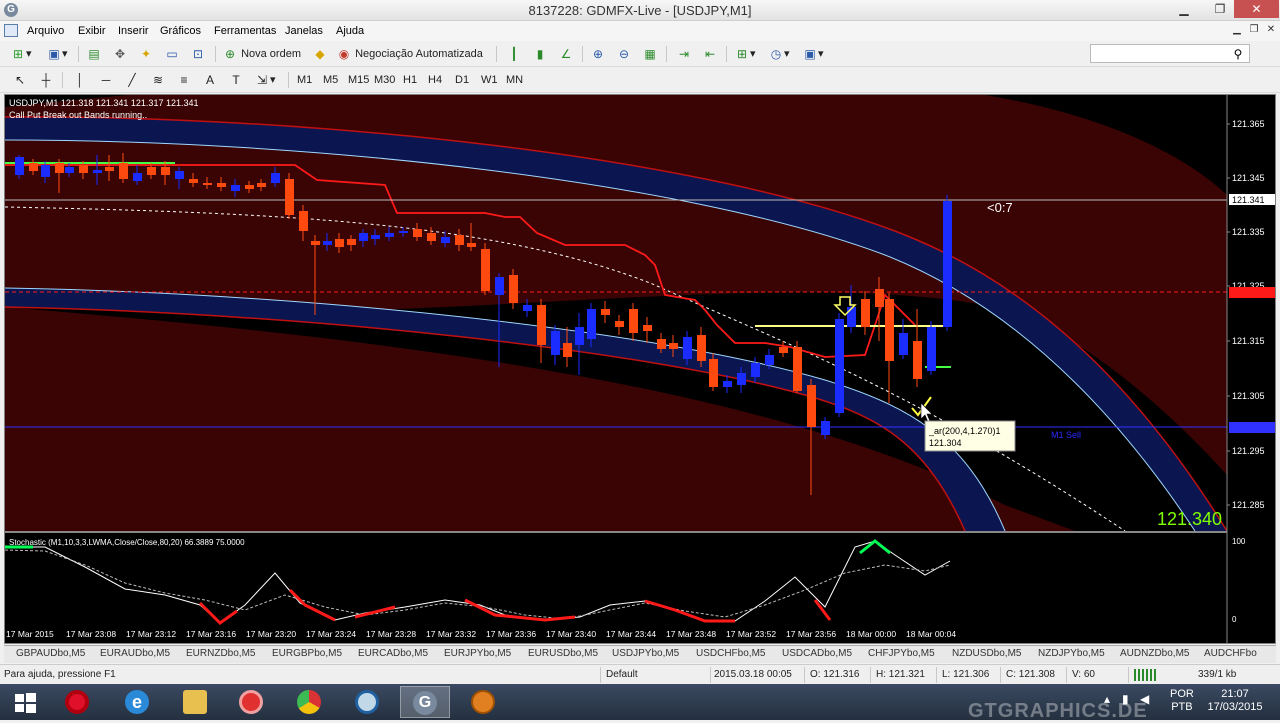  Describe the element at coordinates (77, 702) in the screenshot. I see `opera-icon` at that location.